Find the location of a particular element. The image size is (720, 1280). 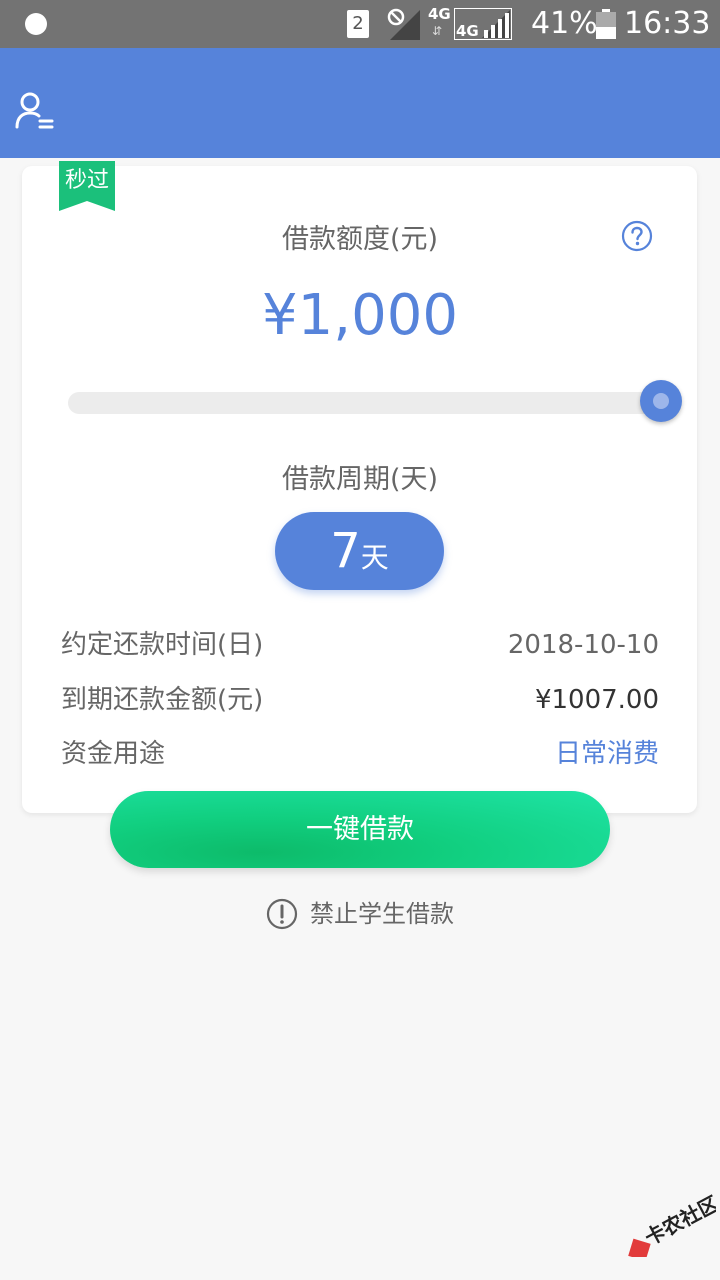

slider-thumb-center is located at coordinates (661, 401).